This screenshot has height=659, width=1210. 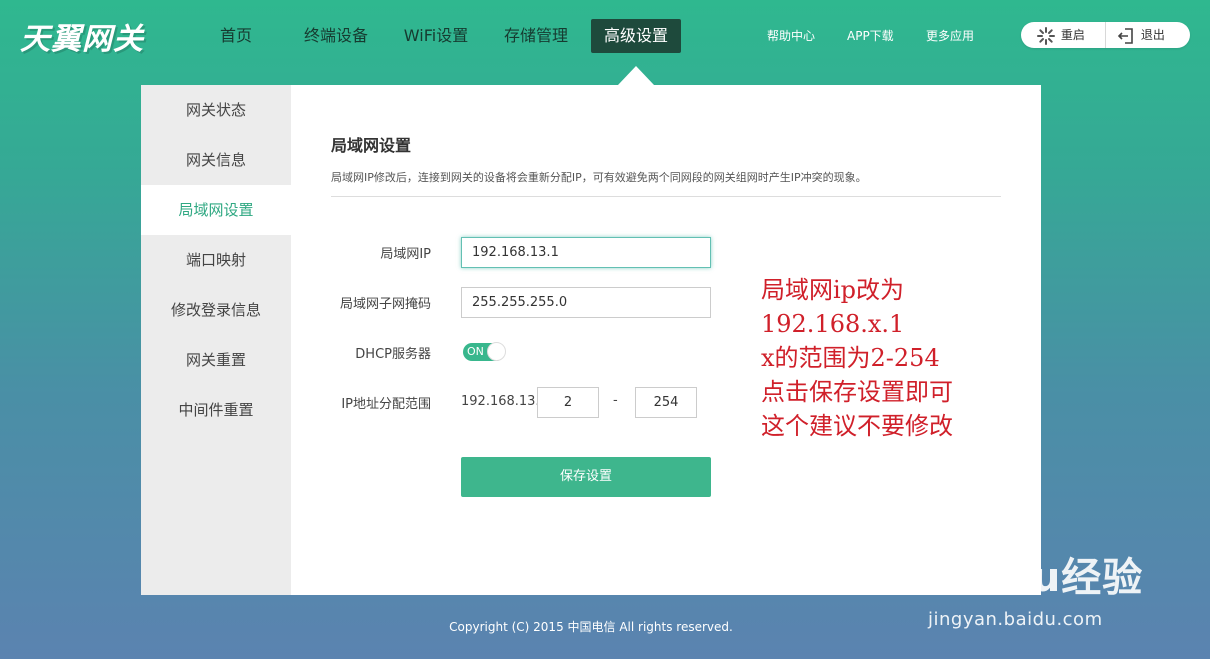 What do you see at coordinates (791, 35) in the screenshot?
I see `help-link: 帮助中心` at bounding box center [791, 35].